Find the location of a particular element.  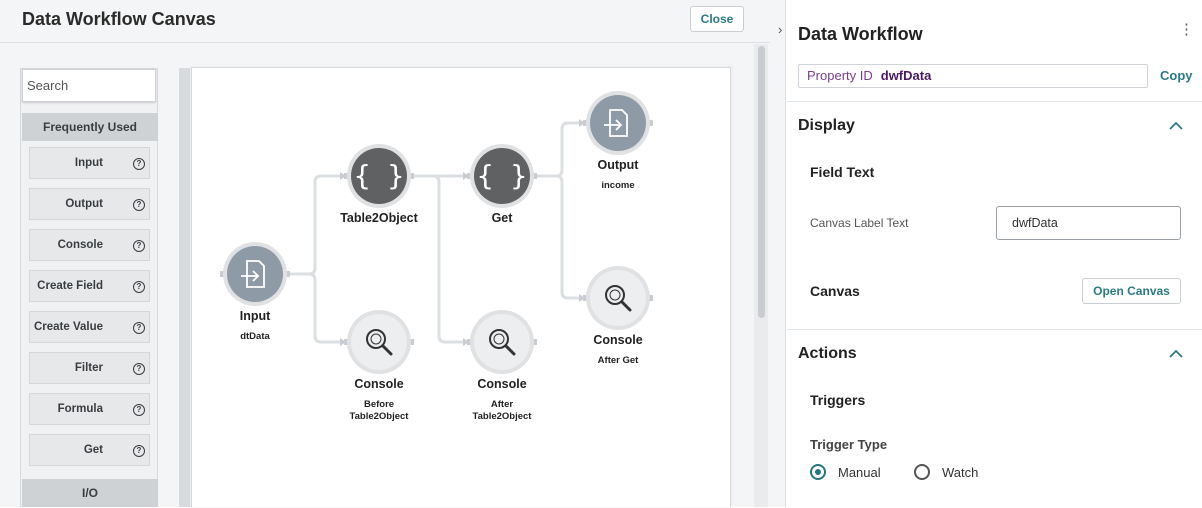

section-io: I/O is located at coordinates (90, 493).